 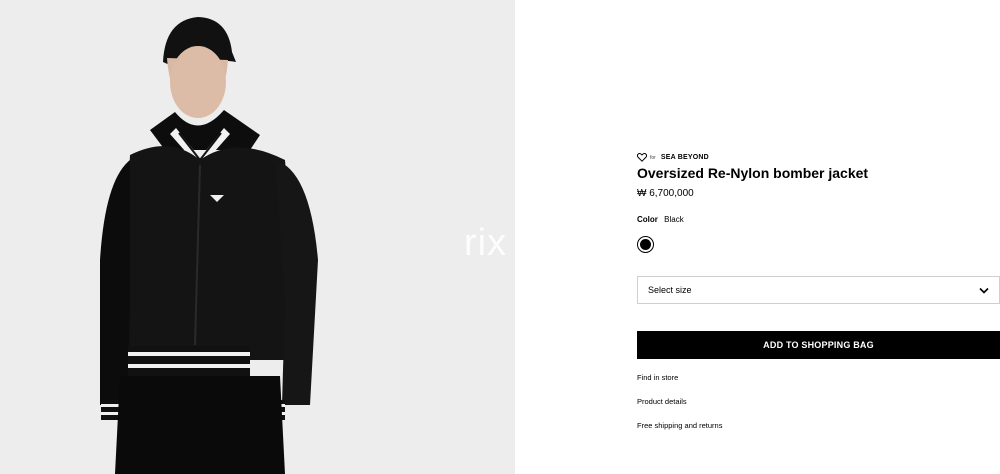 I want to click on color-swatch-black, so click(x=645, y=244).